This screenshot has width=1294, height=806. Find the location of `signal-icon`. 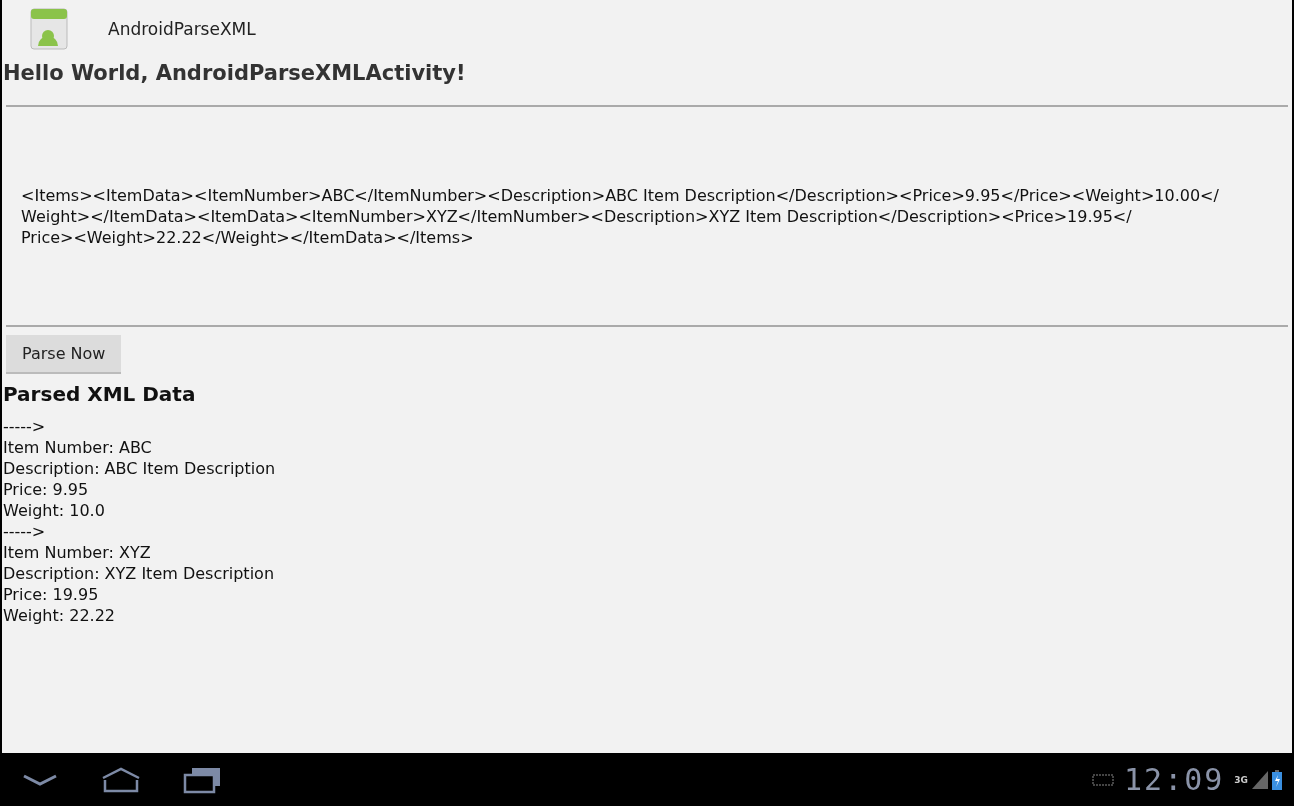

signal-icon is located at coordinates (1260, 779).